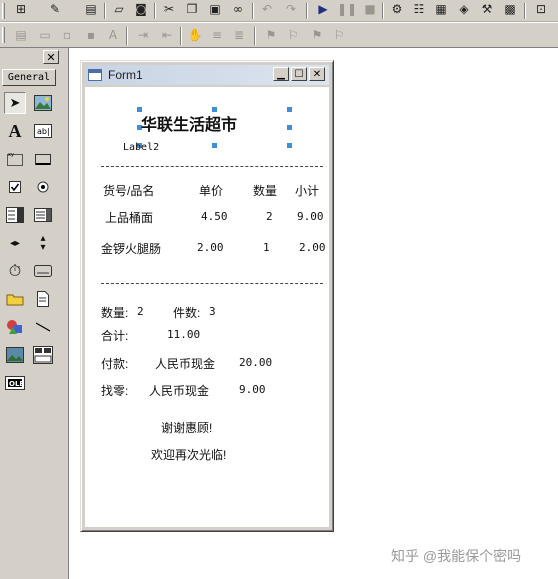  Describe the element at coordinates (143, 35) in the screenshot. I see `indent-icon: ⇥` at that location.